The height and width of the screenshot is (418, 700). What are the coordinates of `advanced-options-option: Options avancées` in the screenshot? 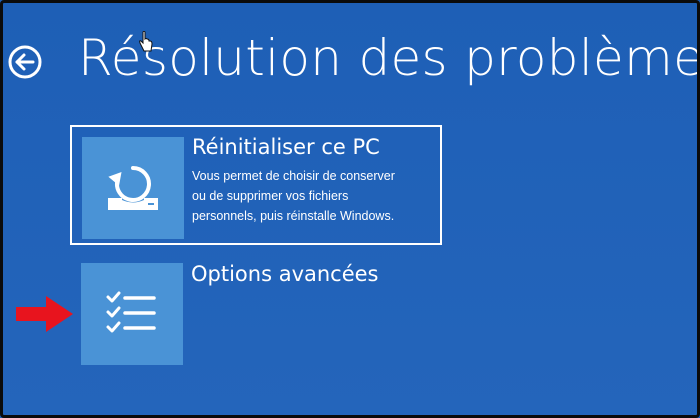 It's located at (256, 314).